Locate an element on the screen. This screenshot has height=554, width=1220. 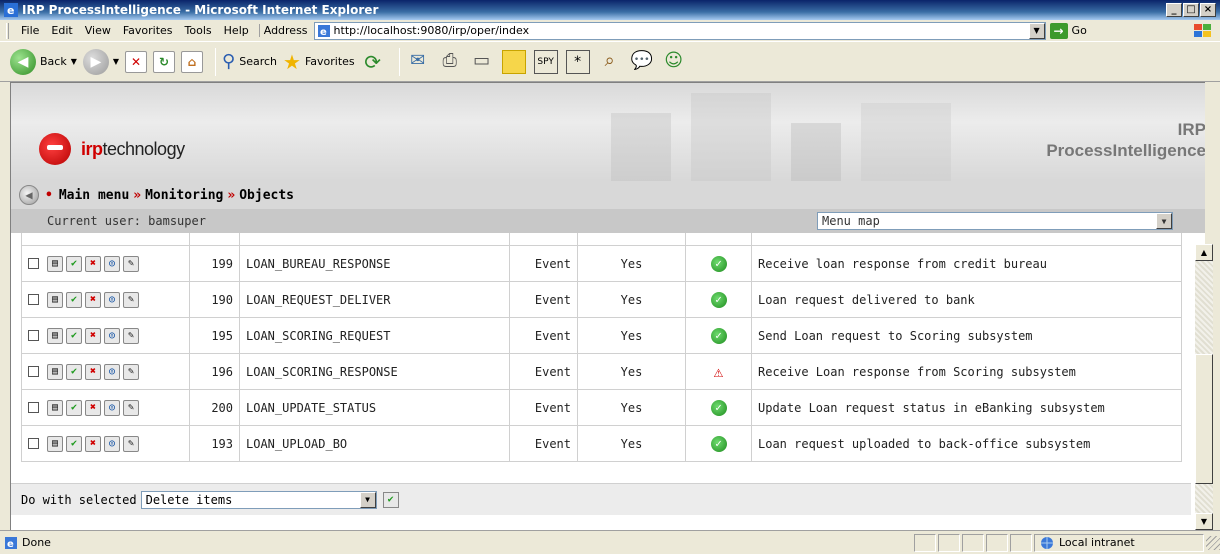
bulk-dropdown-icon: ▼ is located at coordinates (367, 499).